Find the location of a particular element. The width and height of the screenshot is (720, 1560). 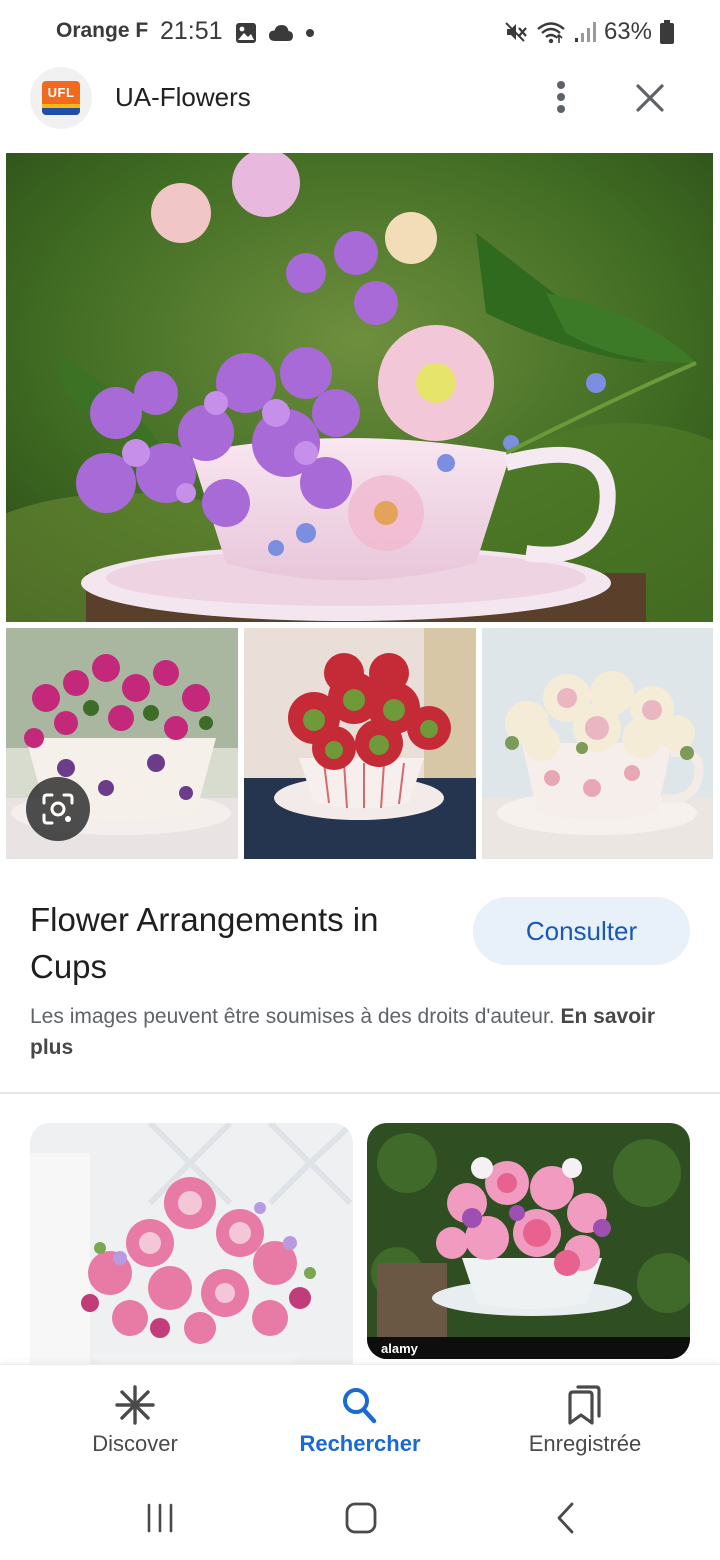

search-icon is located at coordinates (360, 1406).